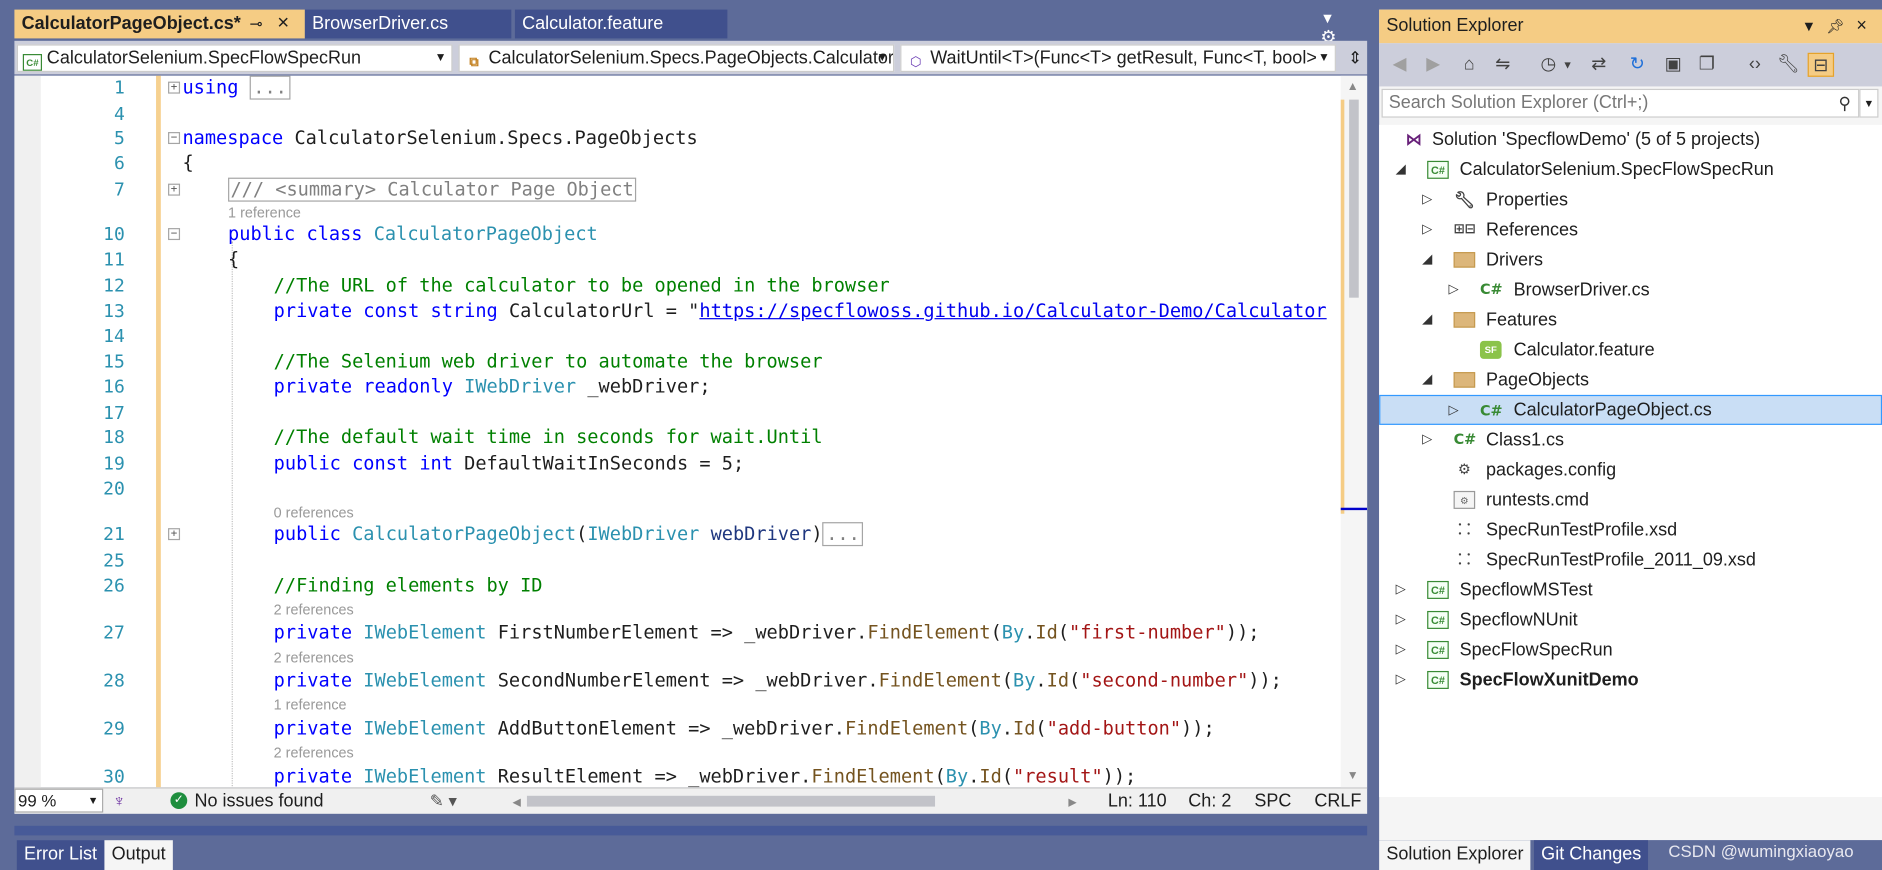 Image resolution: width=1882 pixels, height=870 pixels. I want to click on zoom-dropdown: 99 % ▼, so click(59, 800).